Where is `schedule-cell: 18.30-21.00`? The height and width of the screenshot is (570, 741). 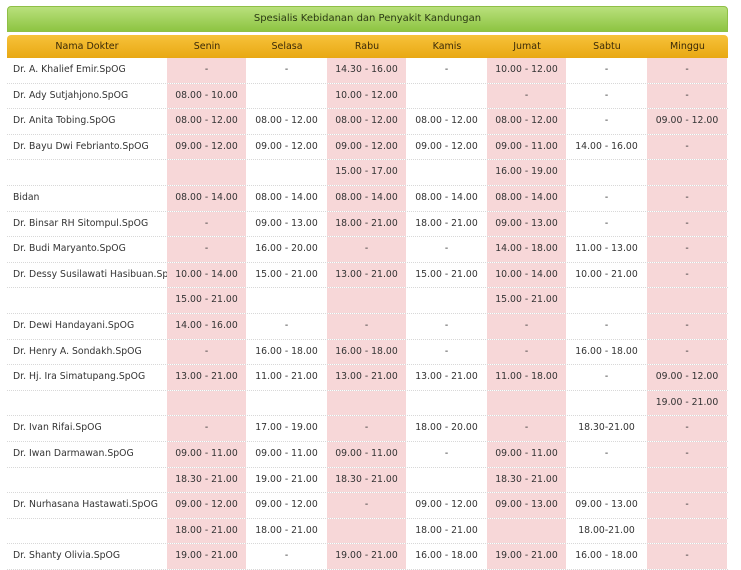
schedule-cell: 18.30-21.00 is located at coordinates (607, 428).